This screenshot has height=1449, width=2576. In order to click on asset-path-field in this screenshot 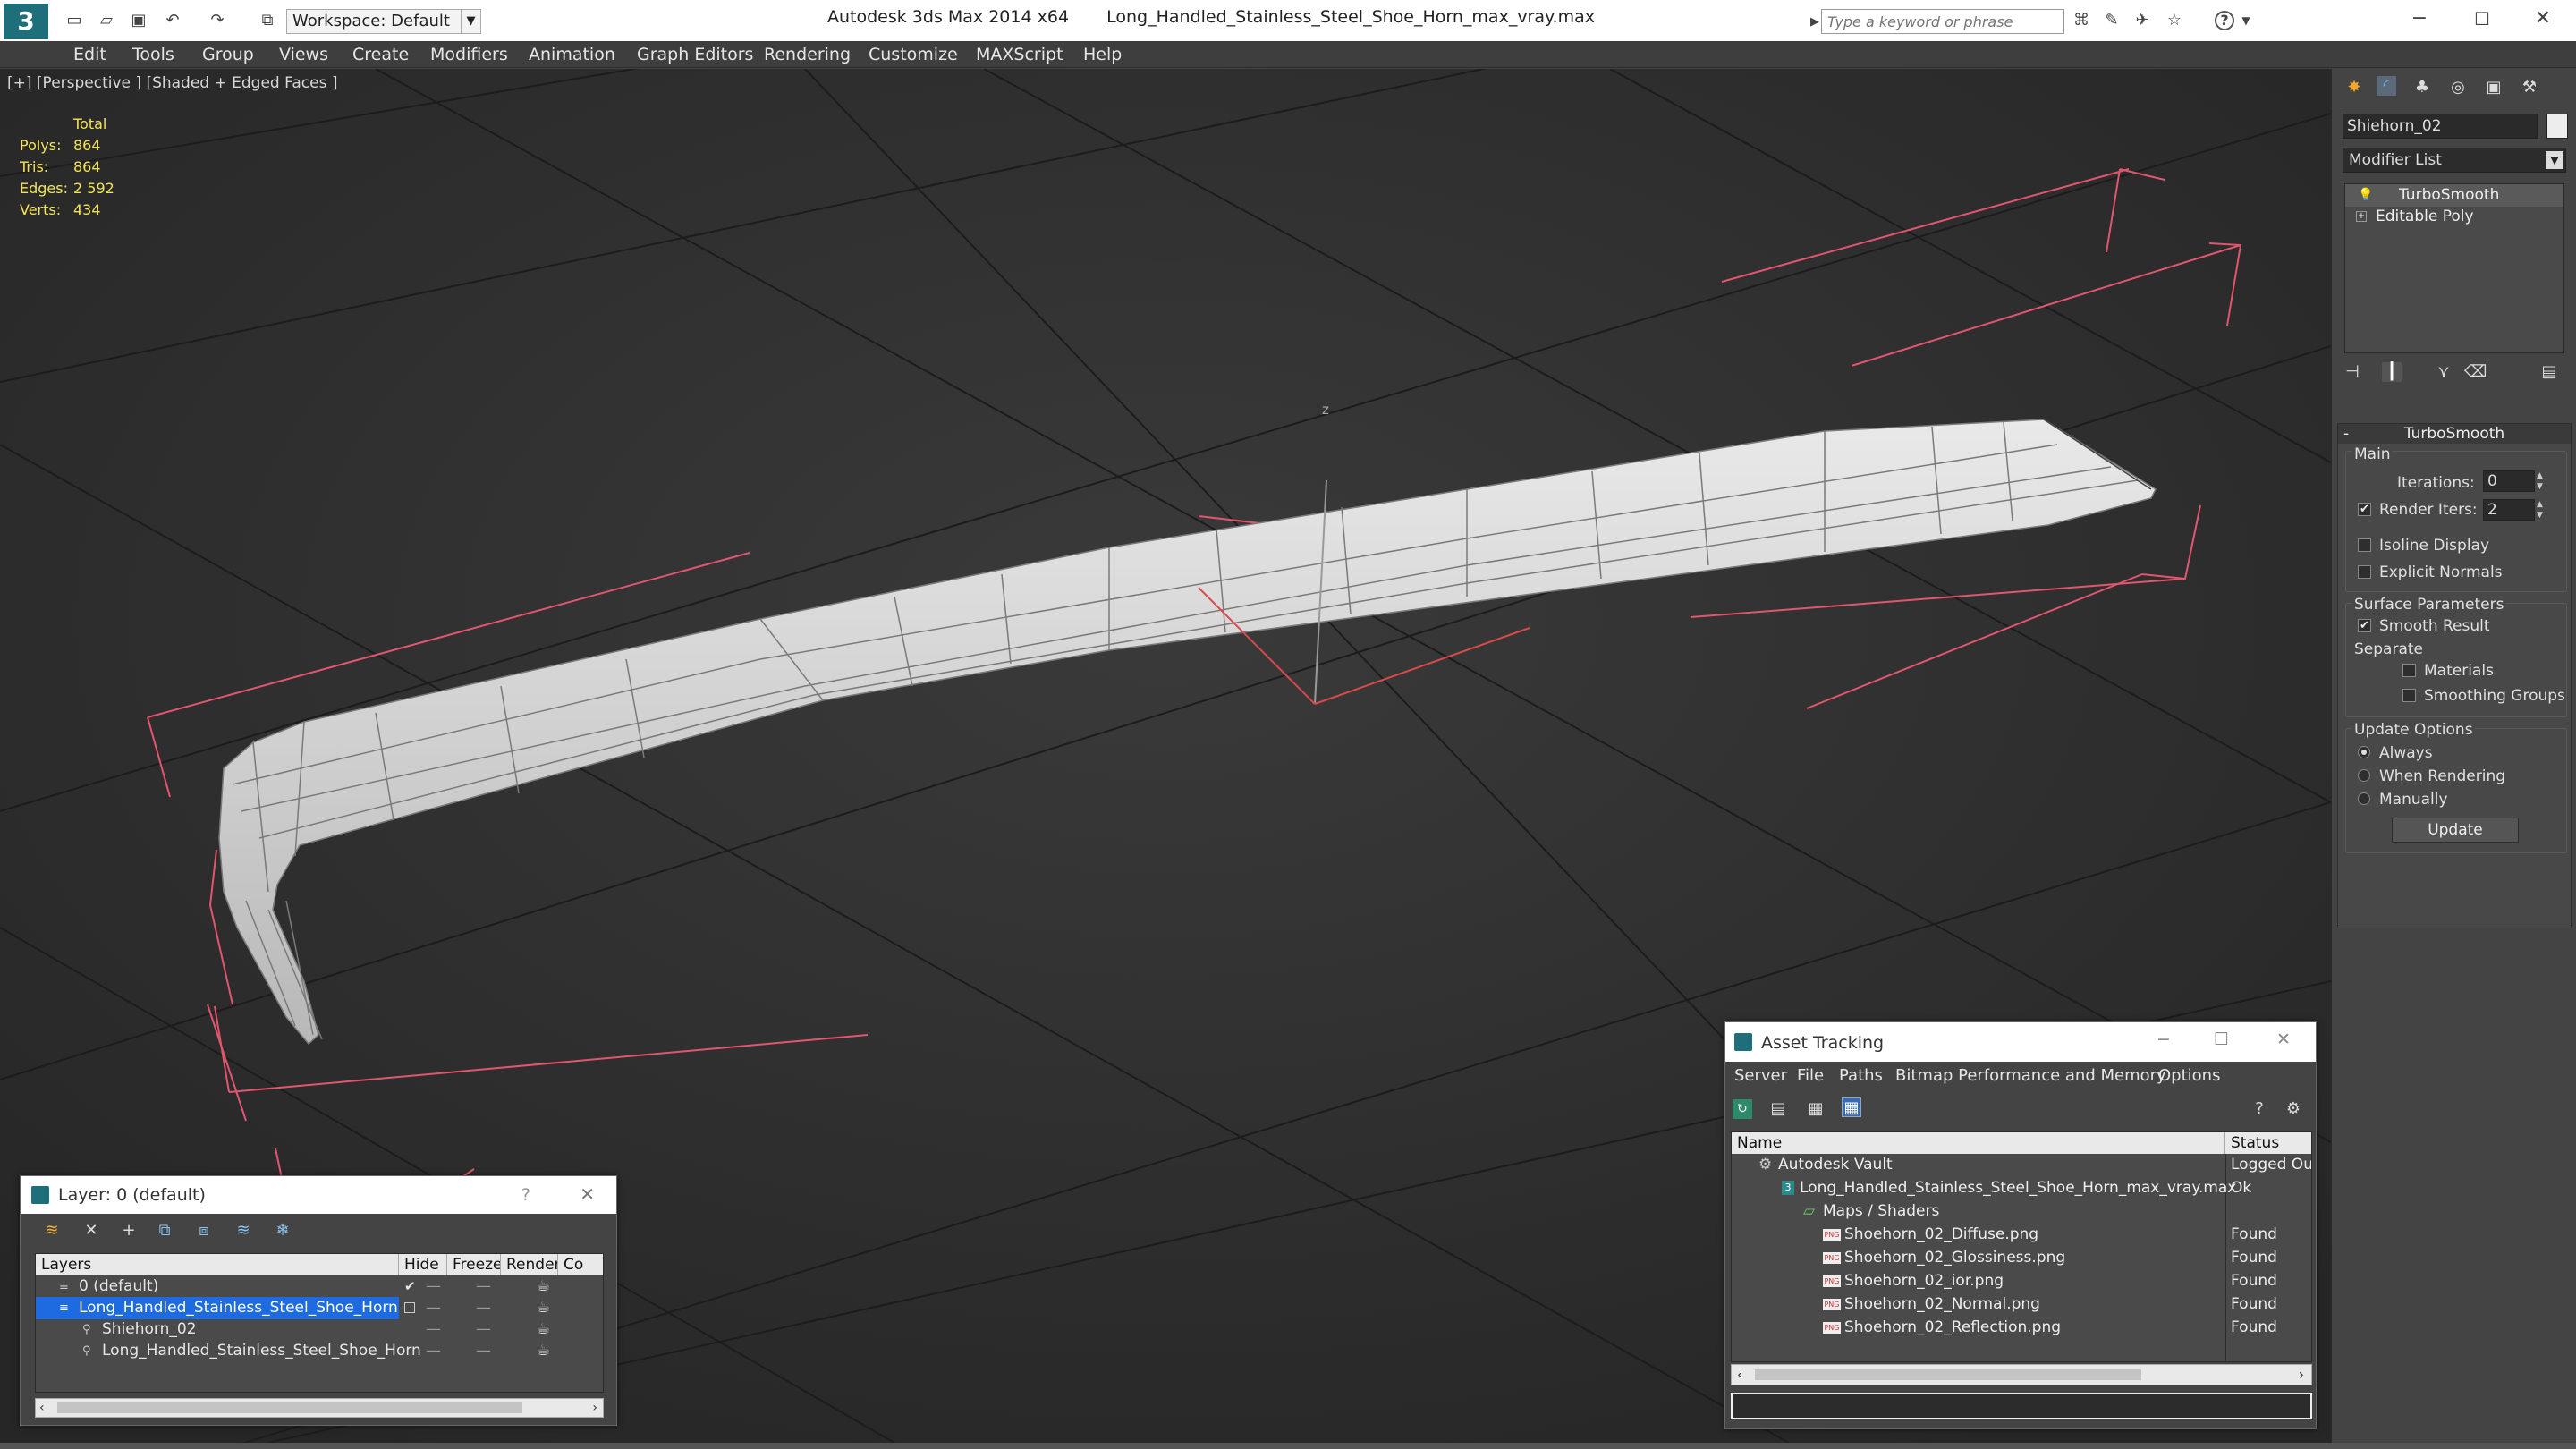, I will do `click(2021, 1406)`.